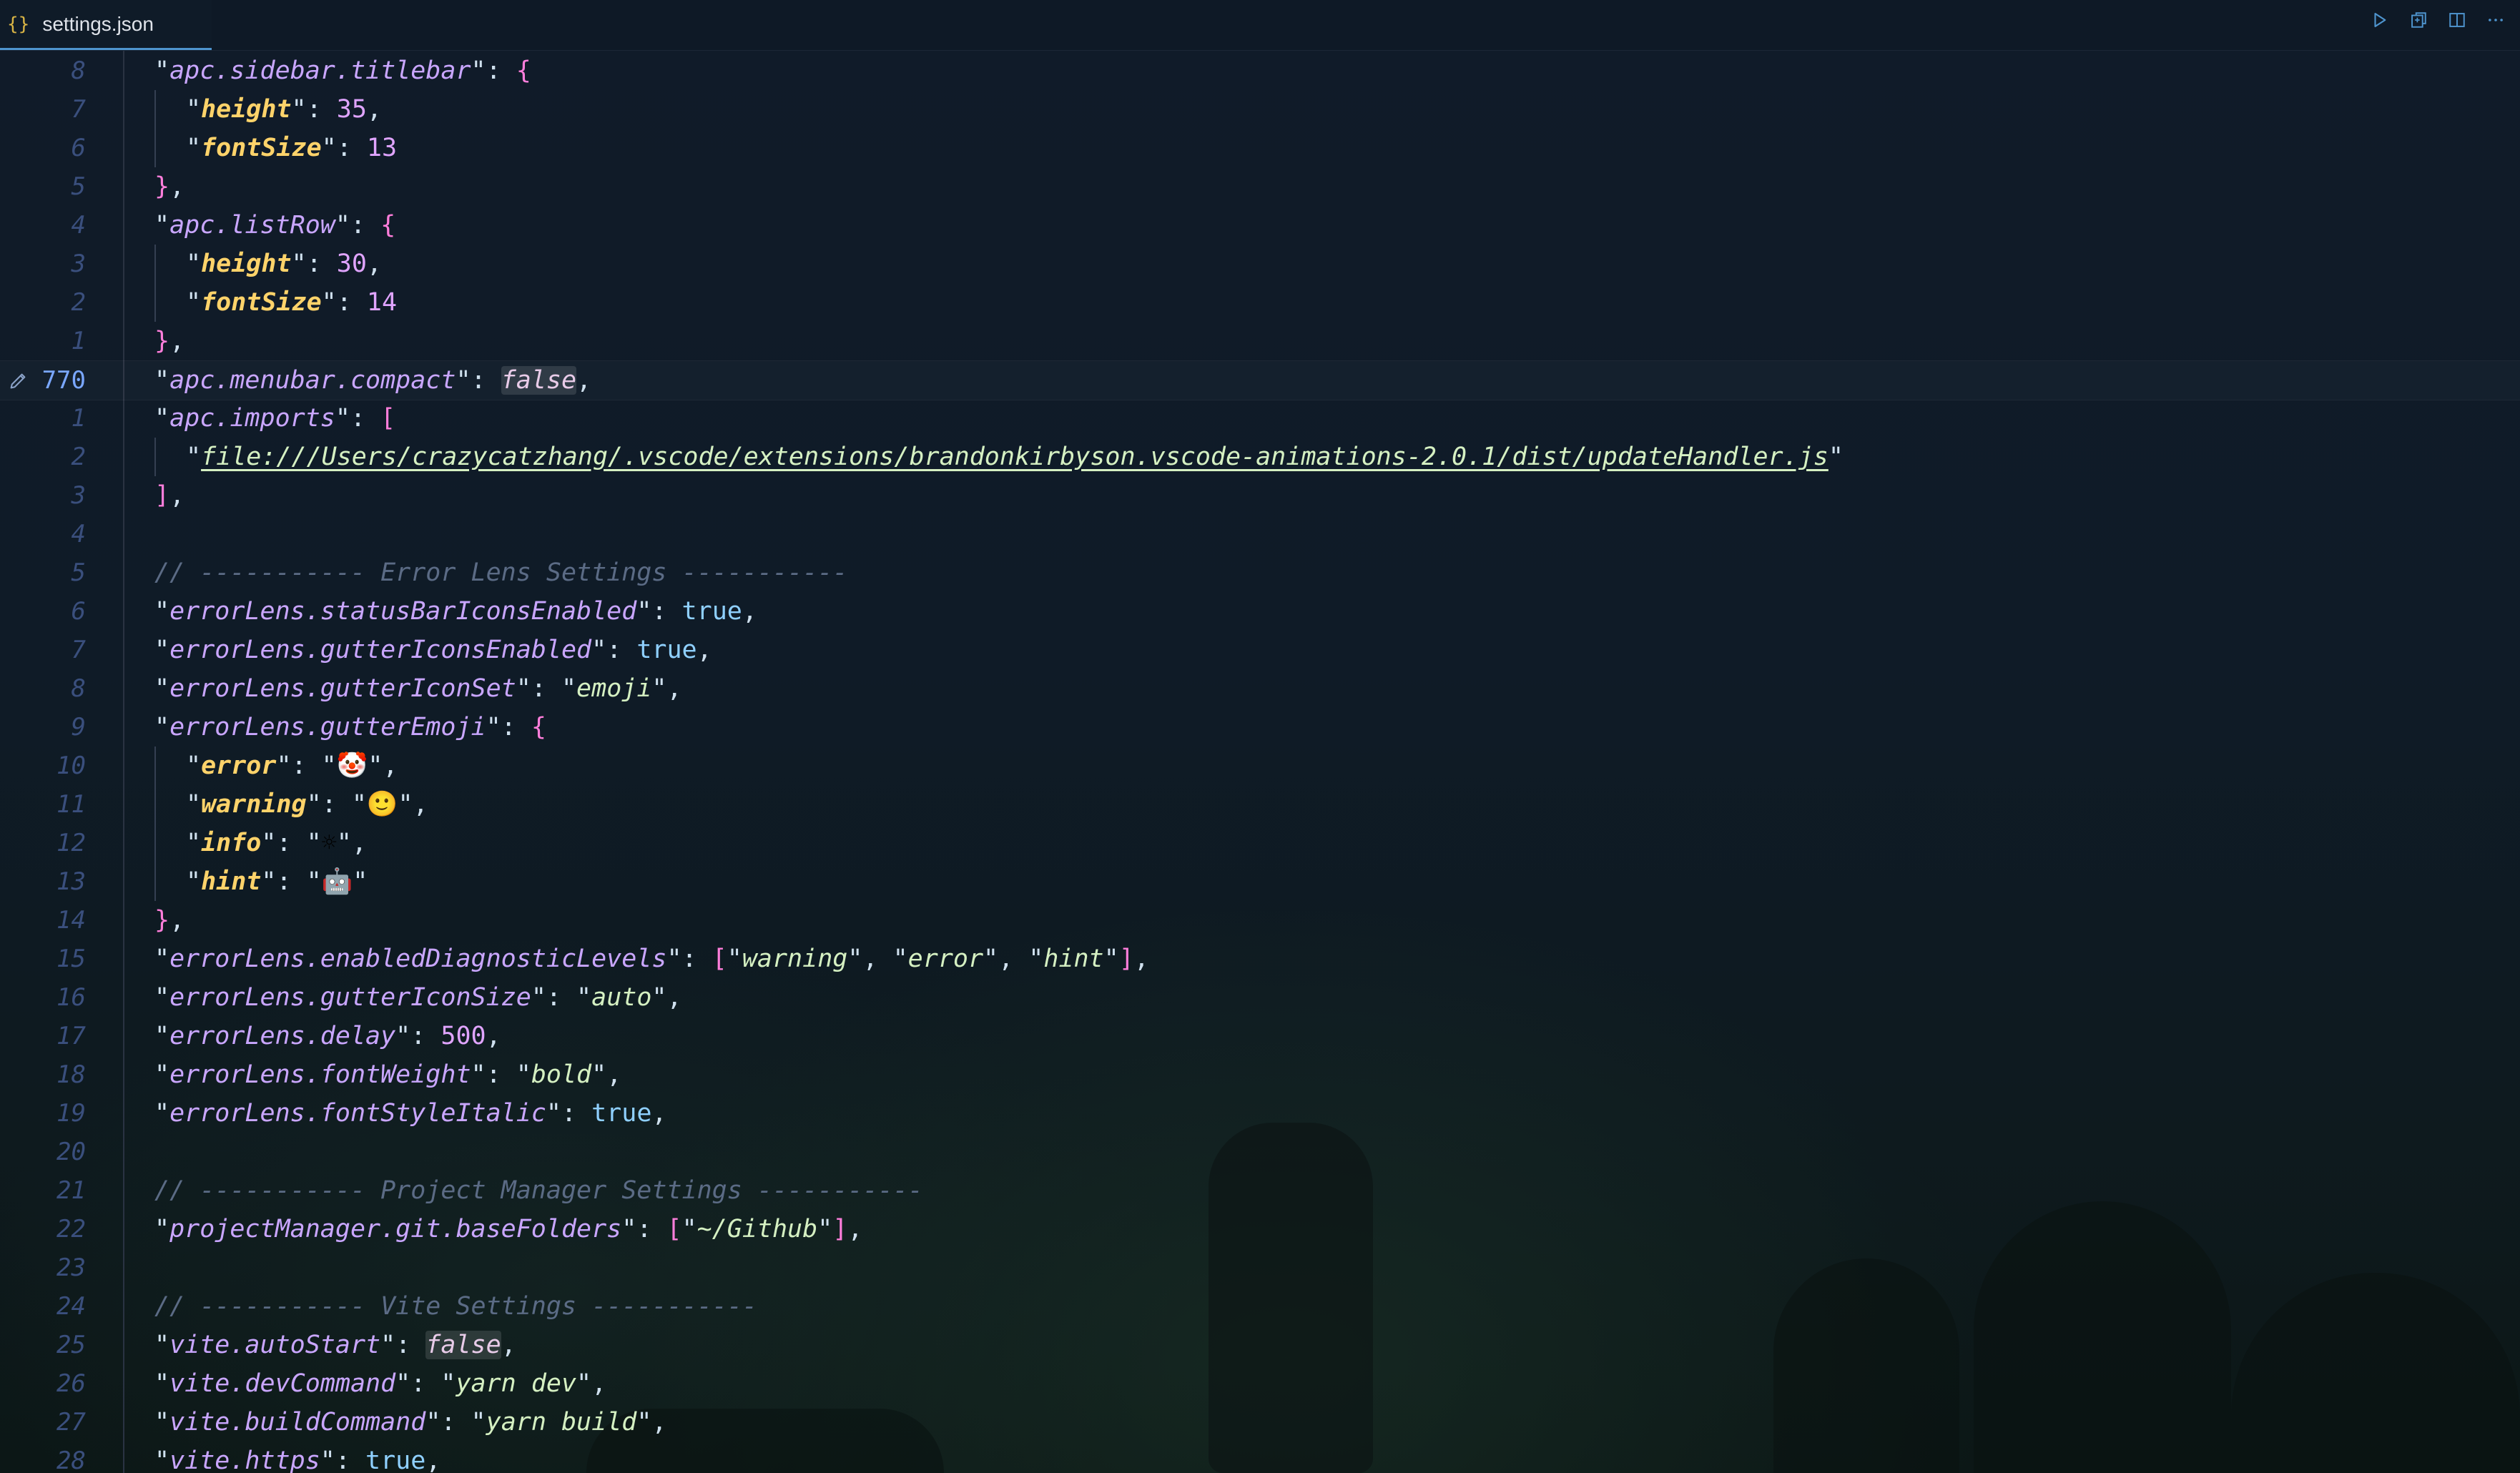 This screenshot has height=1473, width=2520. Describe the element at coordinates (1260, 1036) in the screenshot. I see `code-line: 17 "errorLens.delay": 500,` at that location.